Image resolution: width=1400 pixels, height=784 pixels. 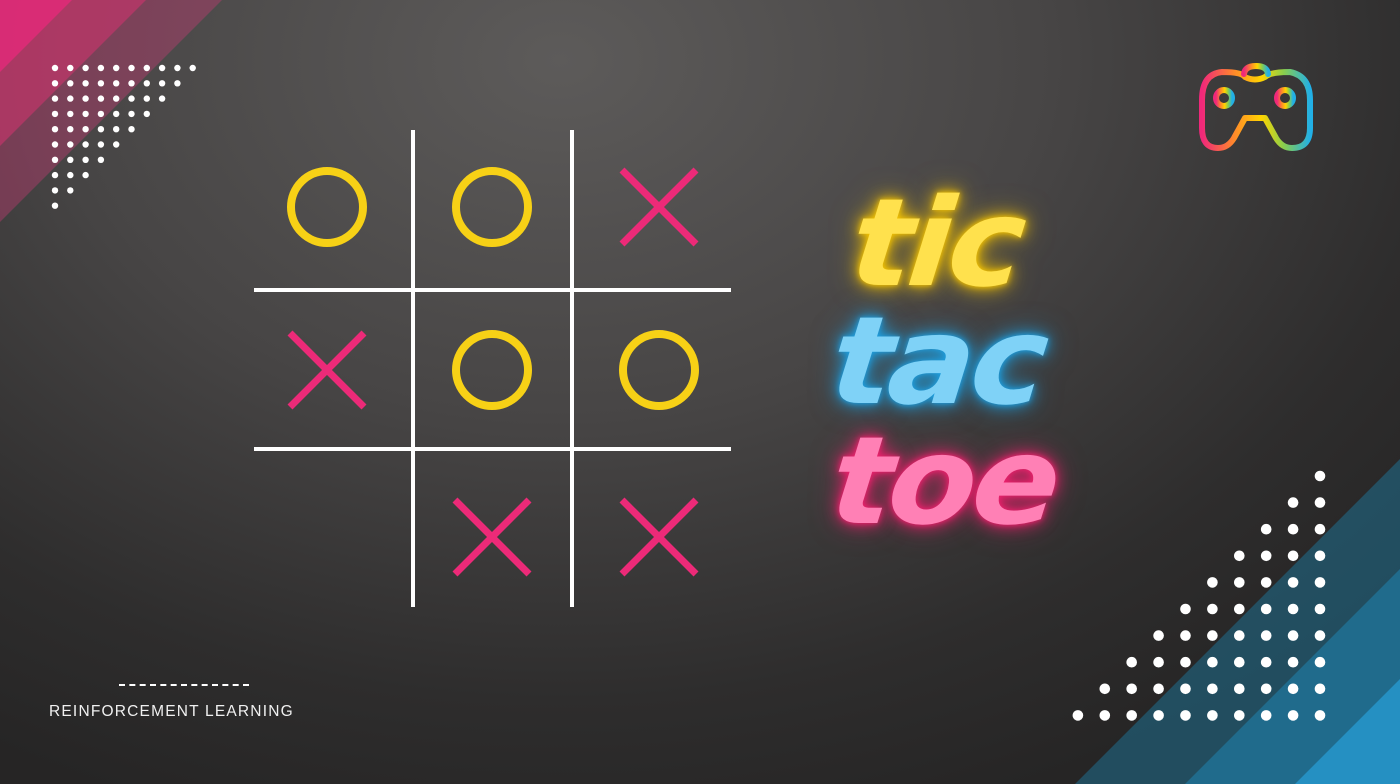 I want to click on title-word-tac: tac, so click(x=937, y=361).